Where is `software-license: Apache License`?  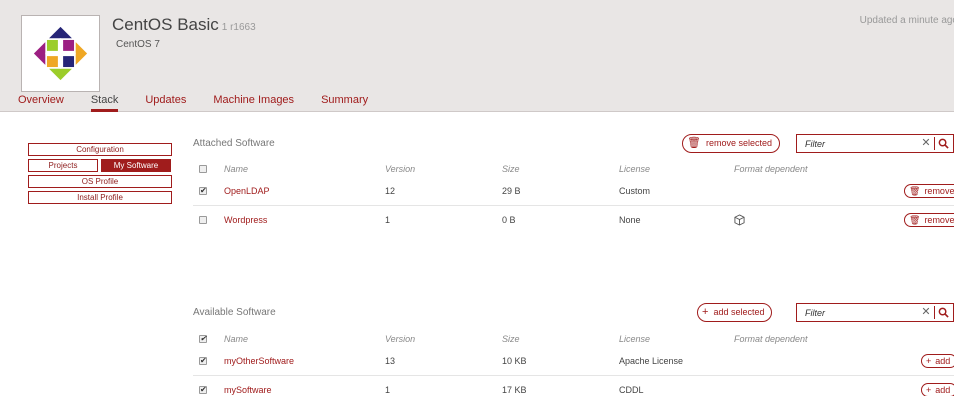 software-license: Apache License is located at coordinates (651, 361).